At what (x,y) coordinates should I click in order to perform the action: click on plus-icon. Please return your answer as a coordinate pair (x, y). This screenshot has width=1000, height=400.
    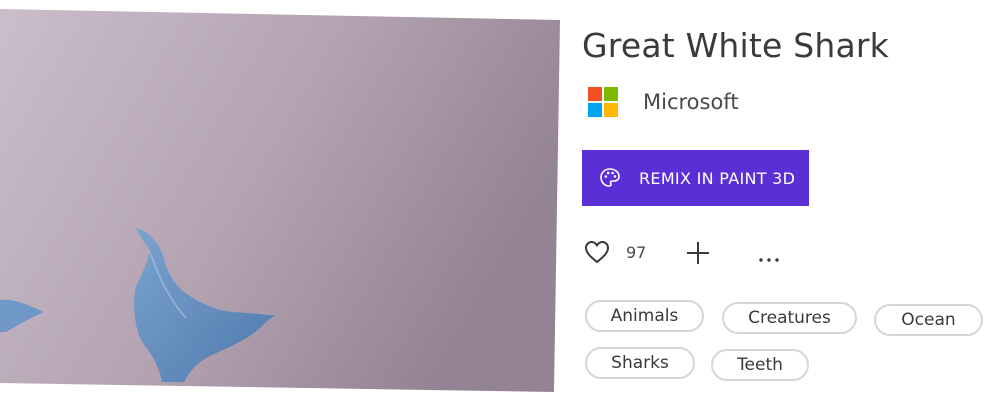
    Looking at the image, I should click on (698, 253).